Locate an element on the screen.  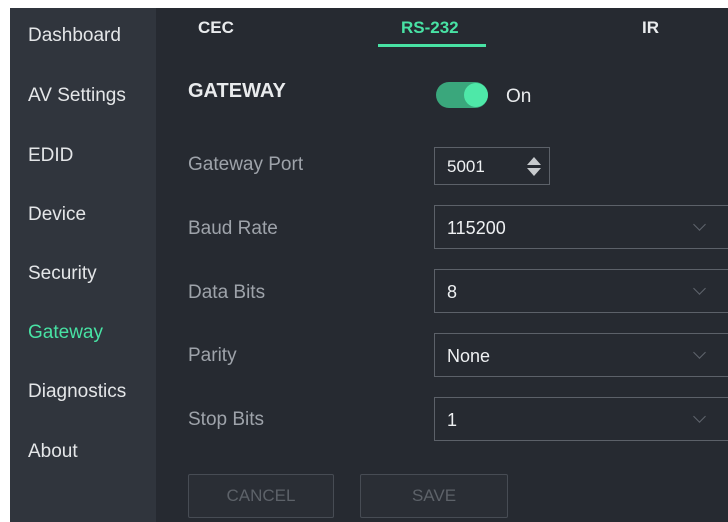
sidebar-item-dashboard: Dashboard is located at coordinates (74, 36).